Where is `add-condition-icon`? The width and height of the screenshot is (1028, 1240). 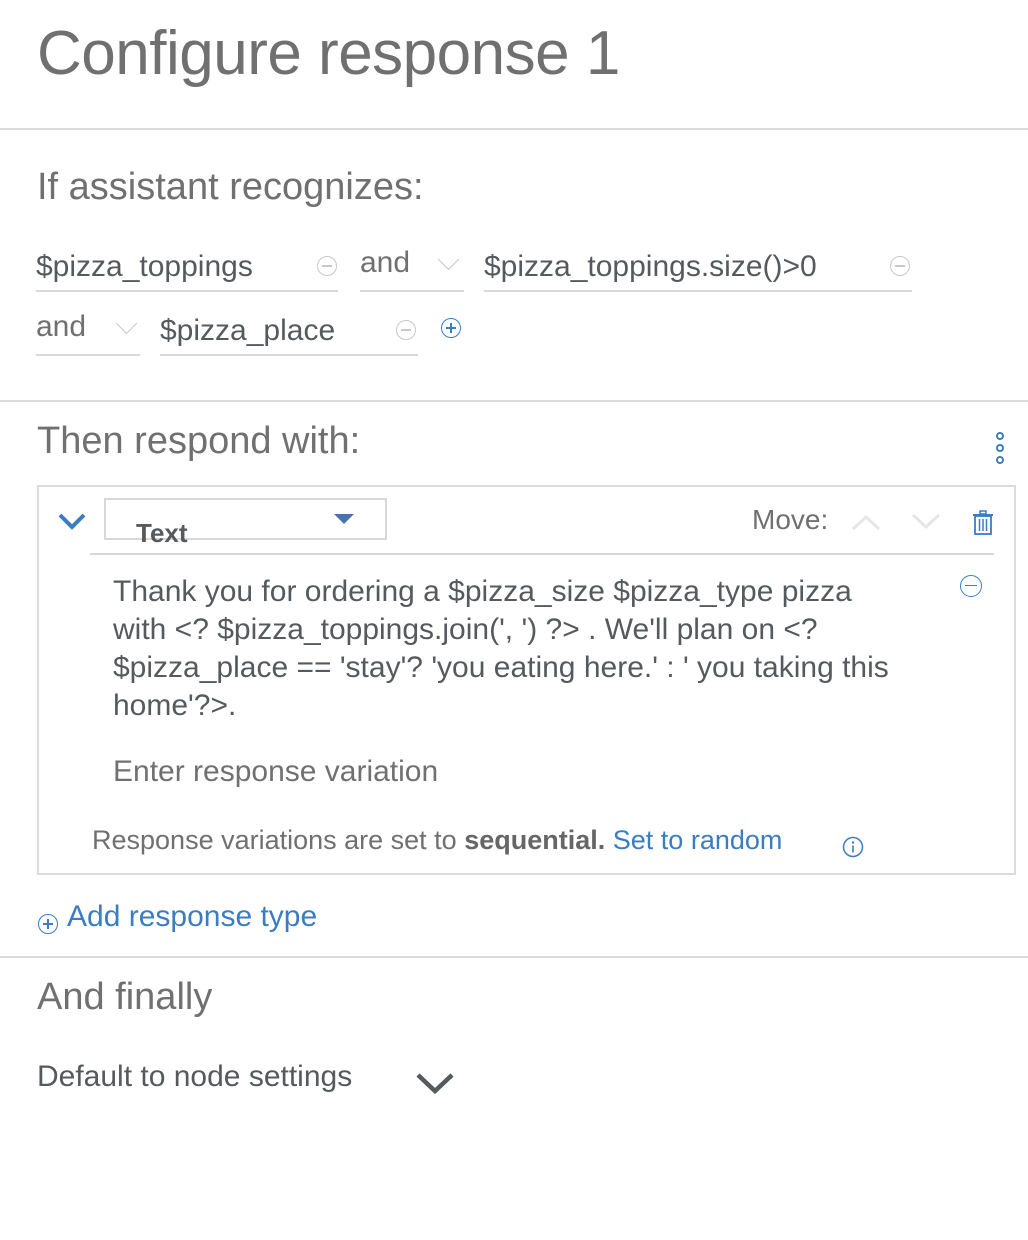
add-condition-icon is located at coordinates (451, 328).